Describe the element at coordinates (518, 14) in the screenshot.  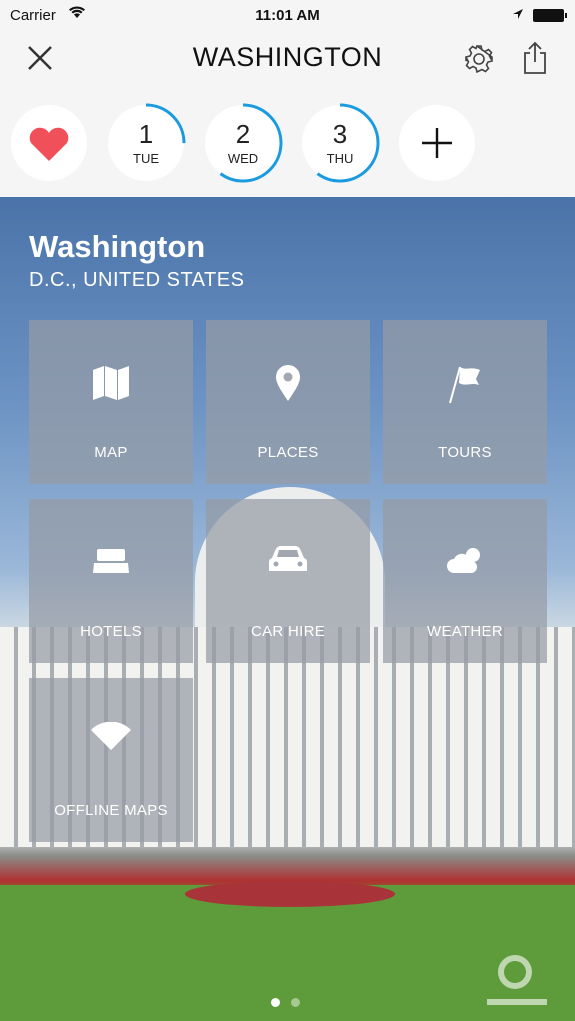
I see `location-arrow-icon` at that location.